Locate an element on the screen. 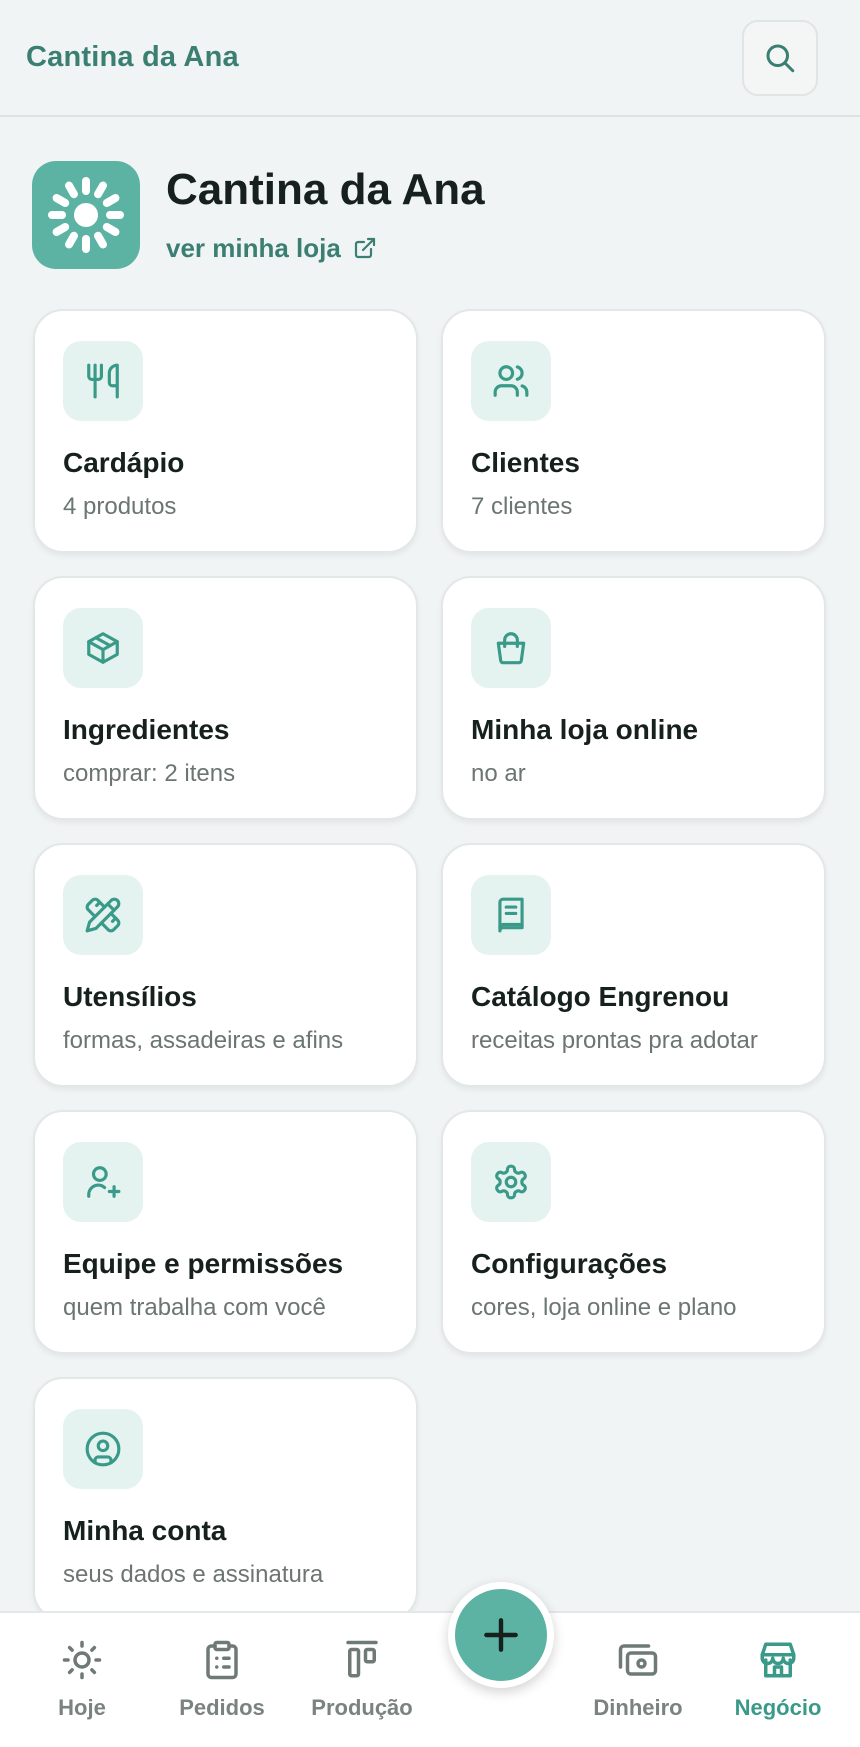 The width and height of the screenshot is (860, 1747). card-title: Minha loja online is located at coordinates (585, 729).